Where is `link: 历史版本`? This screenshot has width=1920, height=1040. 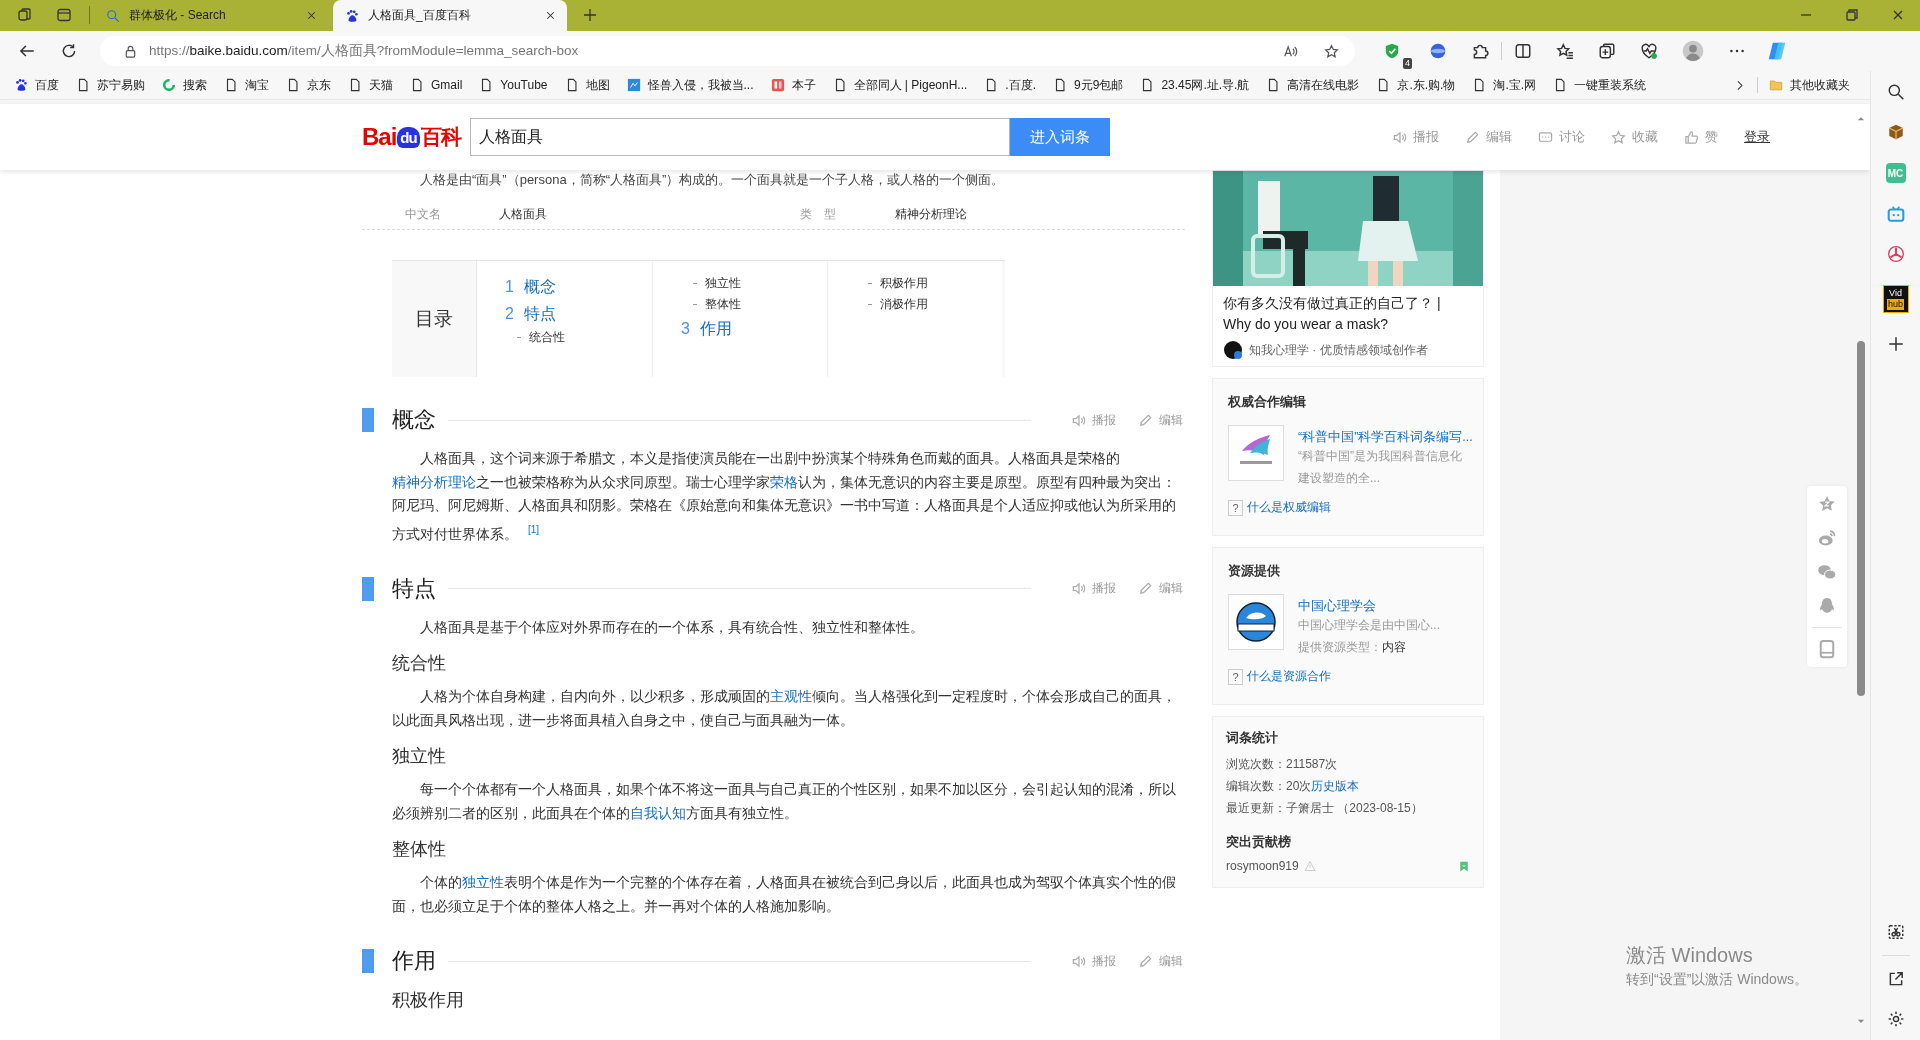 link: 历史版本 is located at coordinates (1335, 786).